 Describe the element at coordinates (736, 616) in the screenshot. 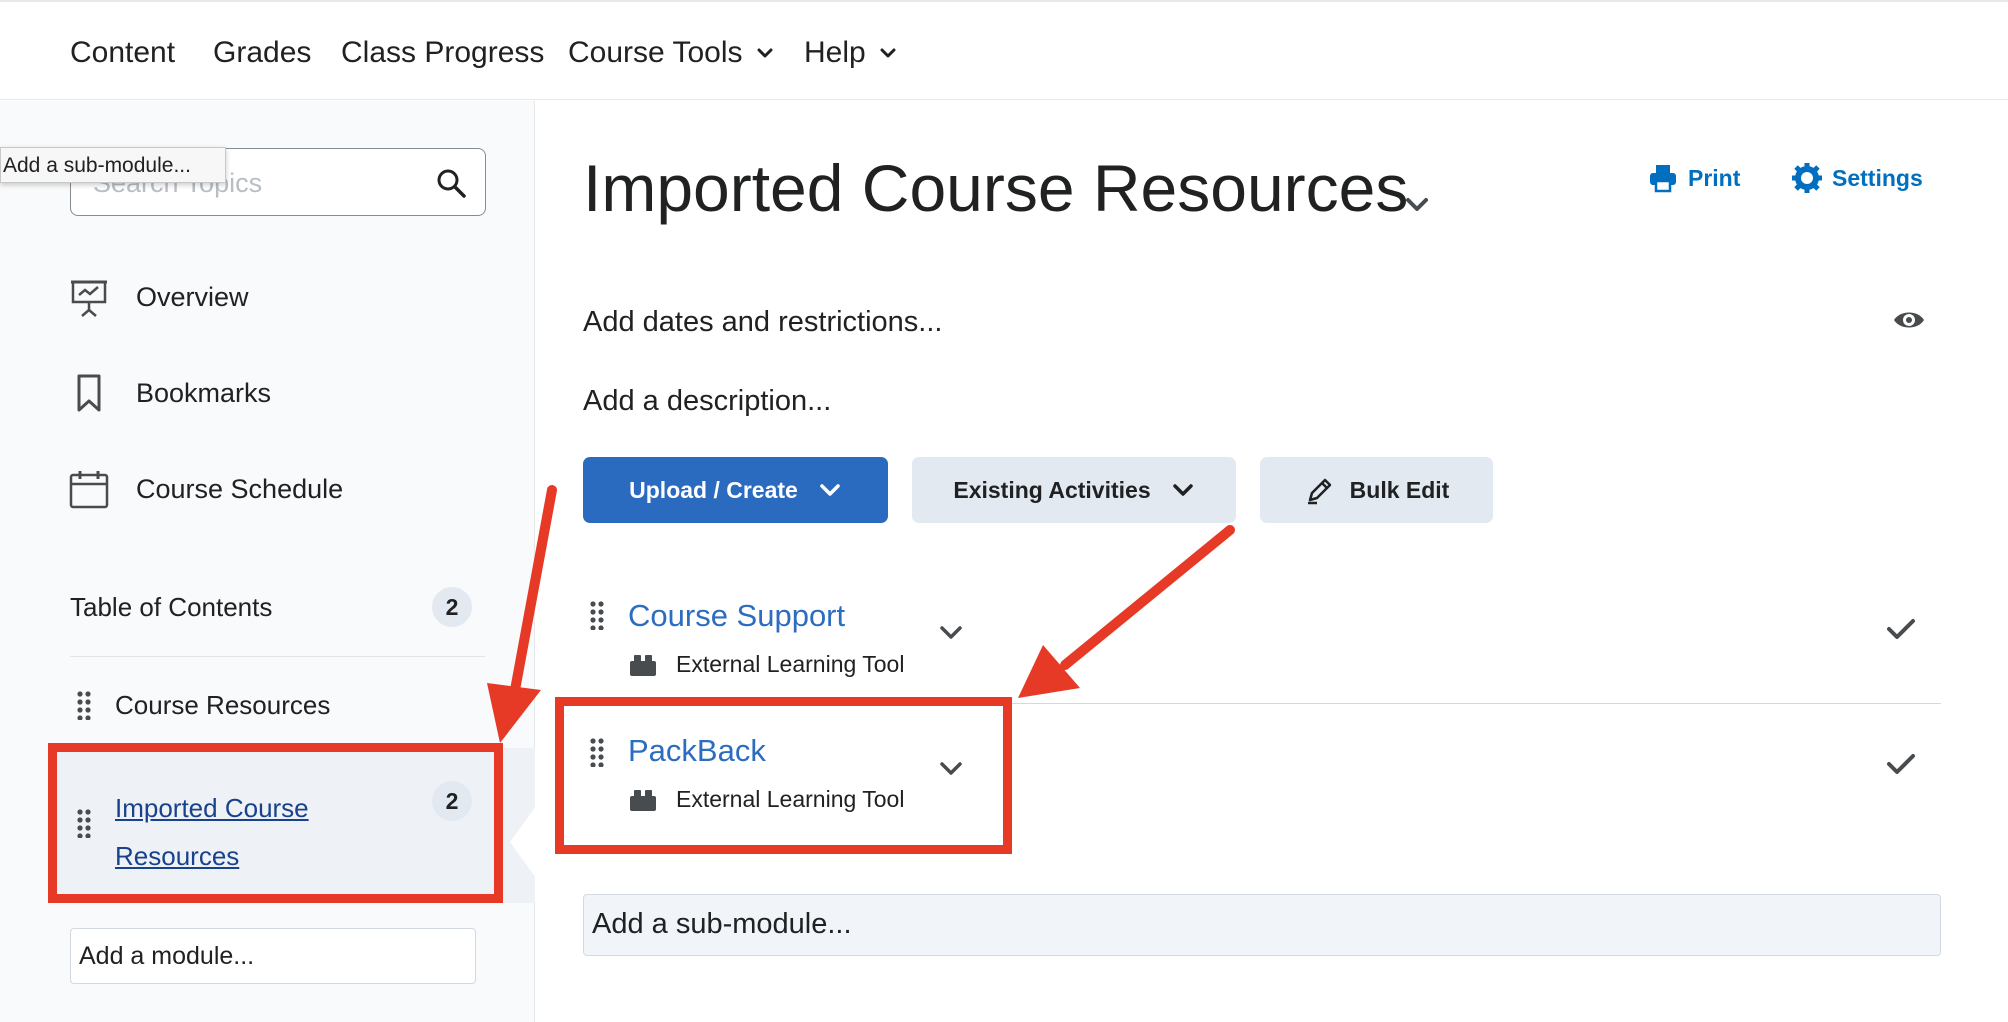

I see `activity-title-course-support: Course Support` at that location.